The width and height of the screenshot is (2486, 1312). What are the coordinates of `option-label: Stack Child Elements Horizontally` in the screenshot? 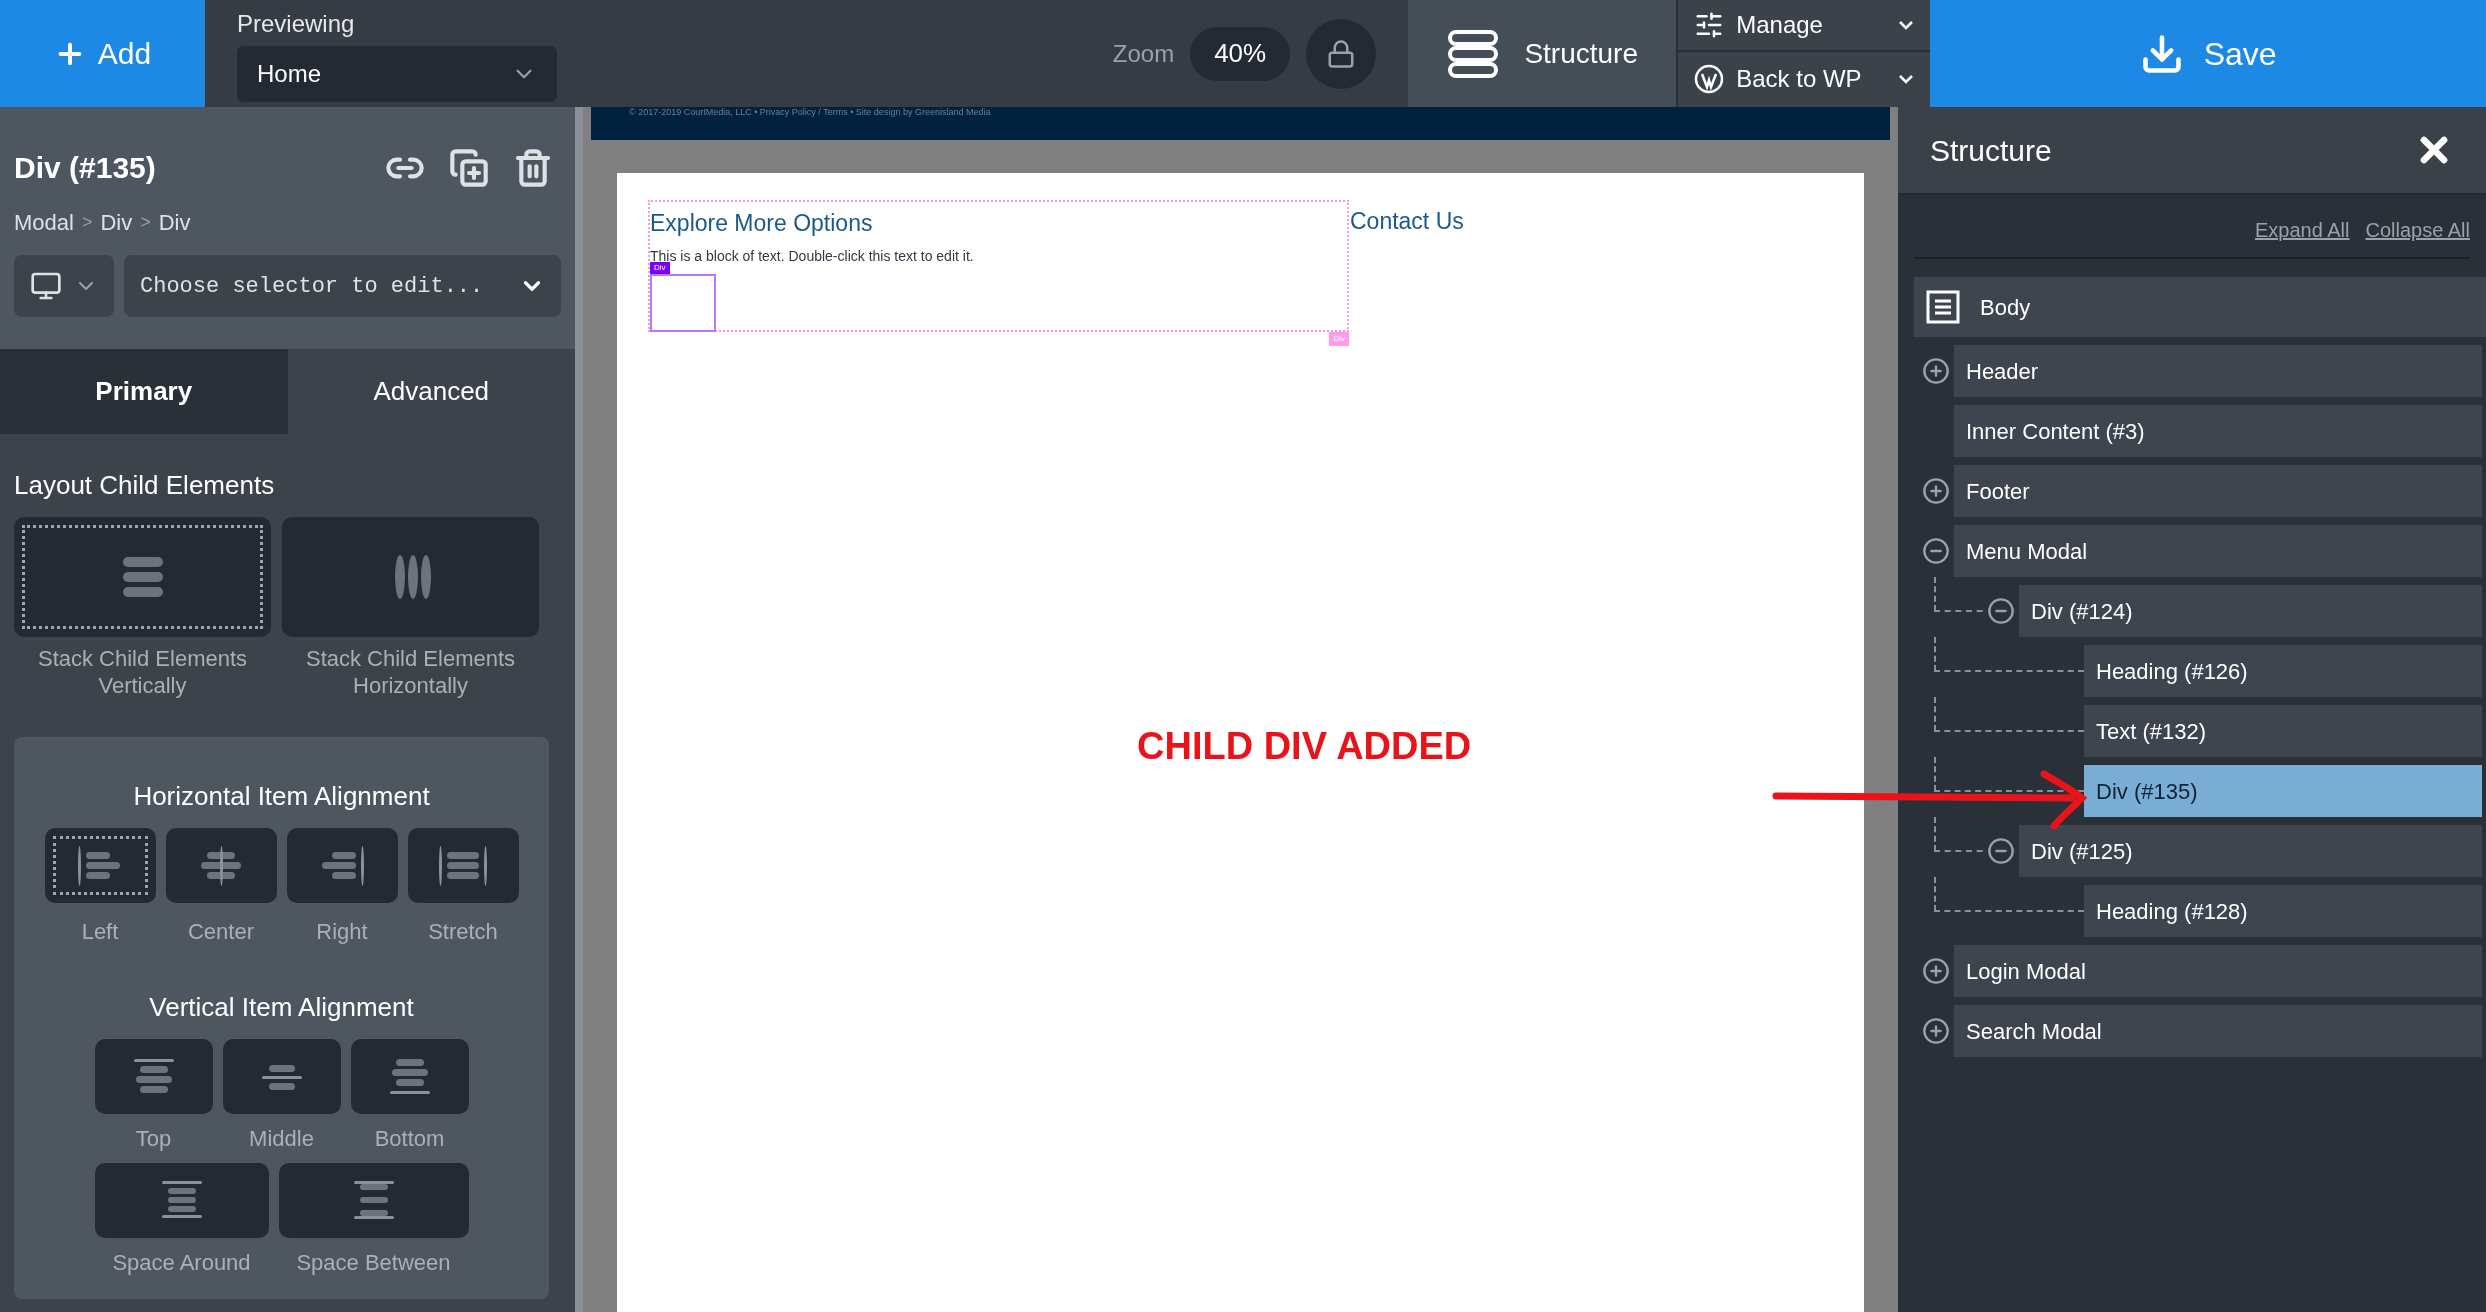 It's located at (410, 672).